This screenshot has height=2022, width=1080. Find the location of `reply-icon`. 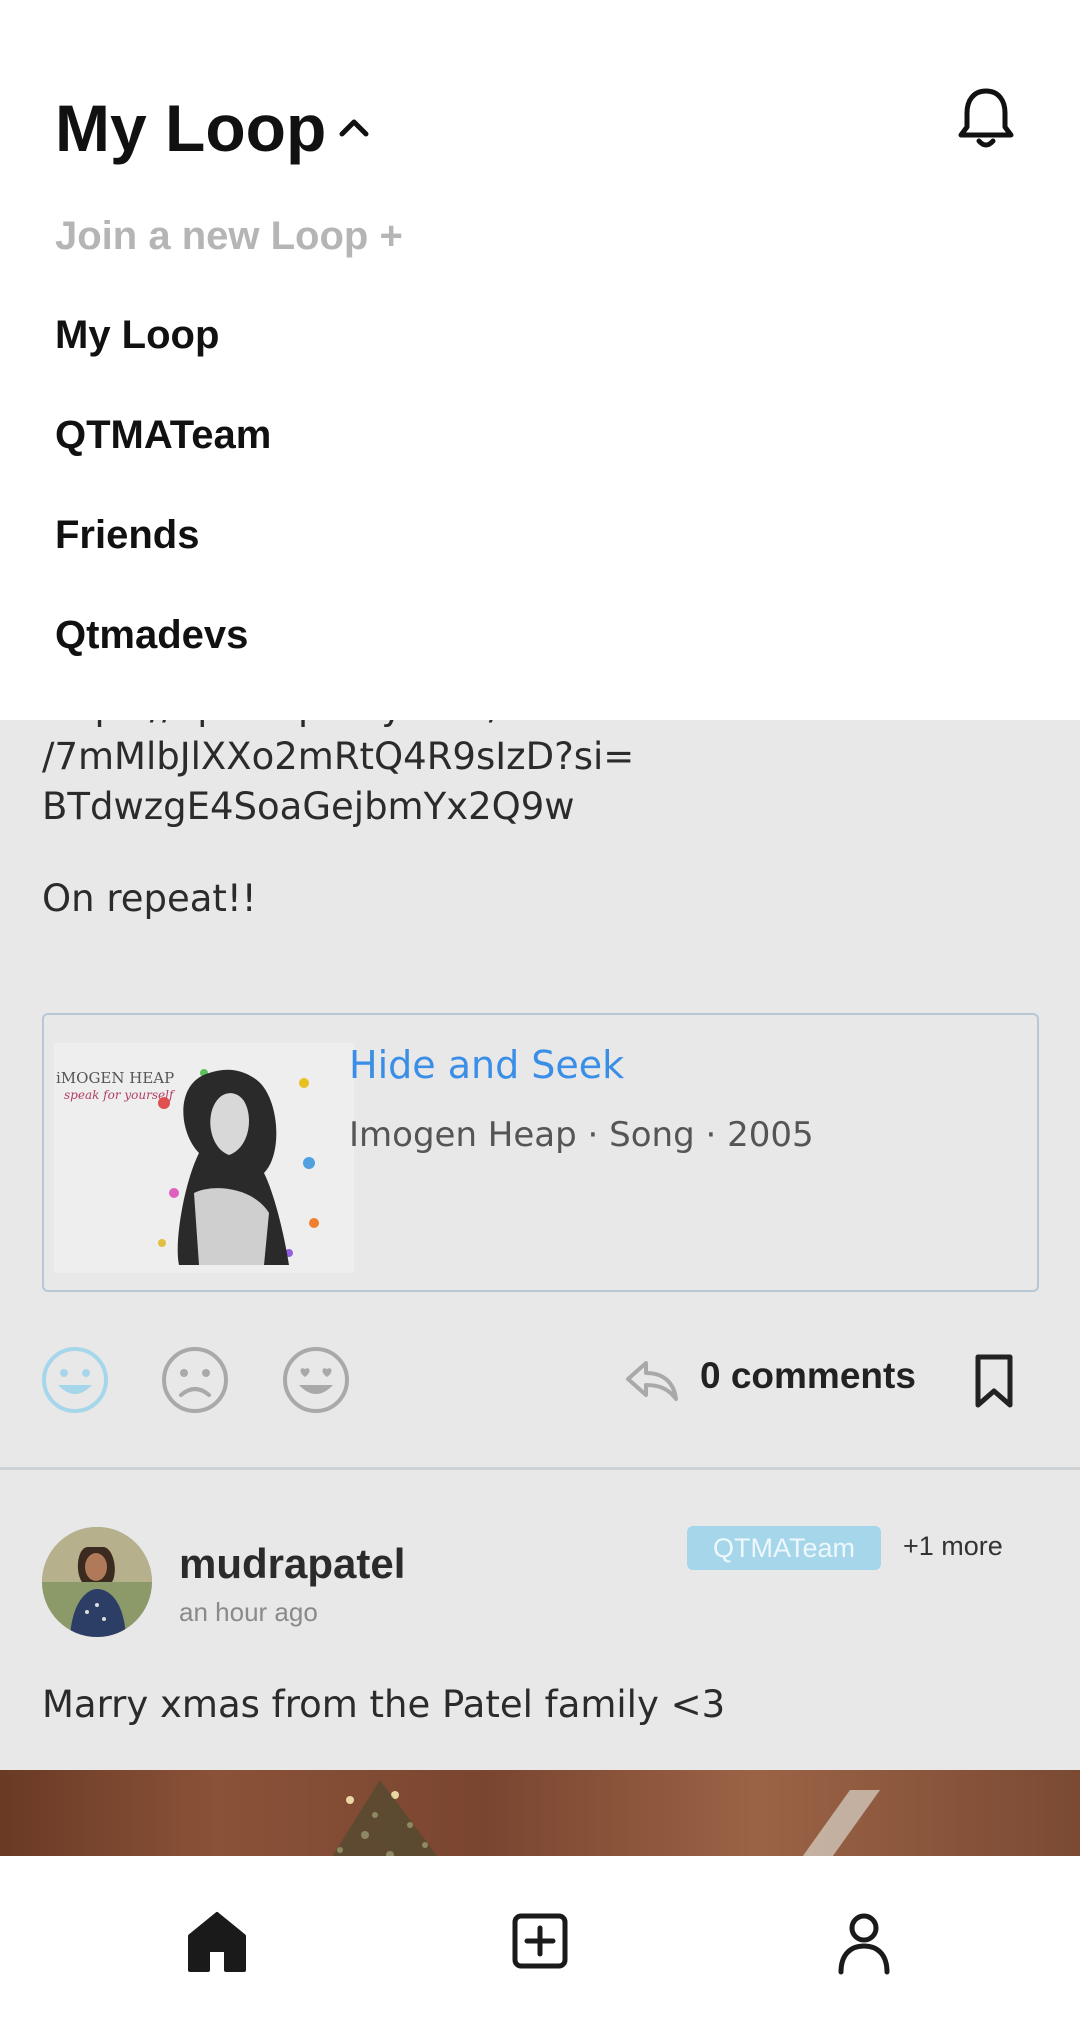

reply-icon is located at coordinates (652, 1380).